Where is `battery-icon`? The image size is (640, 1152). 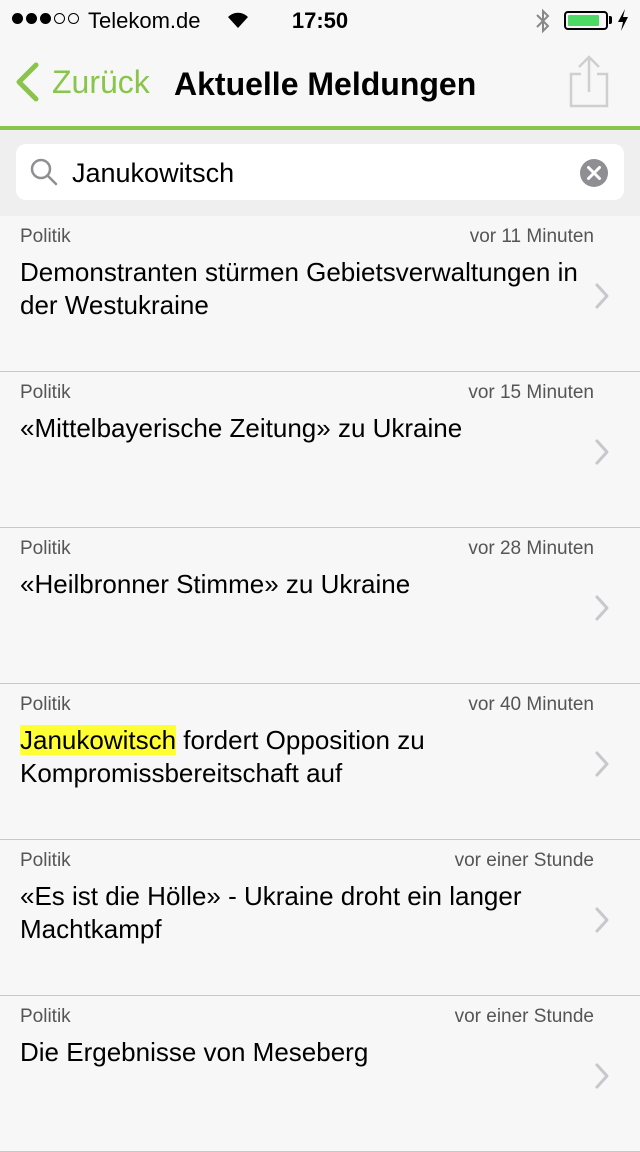 battery-icon is located at coordinates (586, 20).